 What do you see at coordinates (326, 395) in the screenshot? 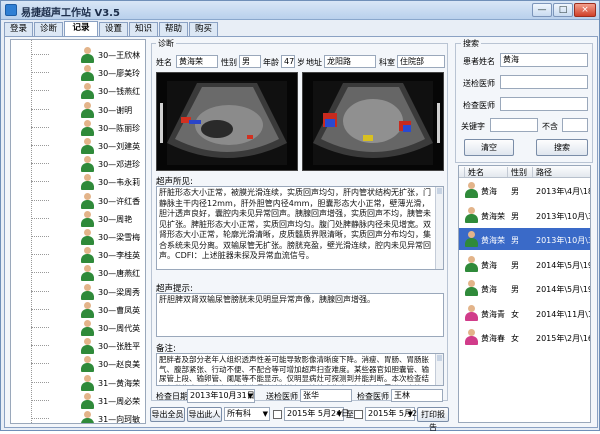
I see `sender-field: 张华` at bounding box center [326, 395].